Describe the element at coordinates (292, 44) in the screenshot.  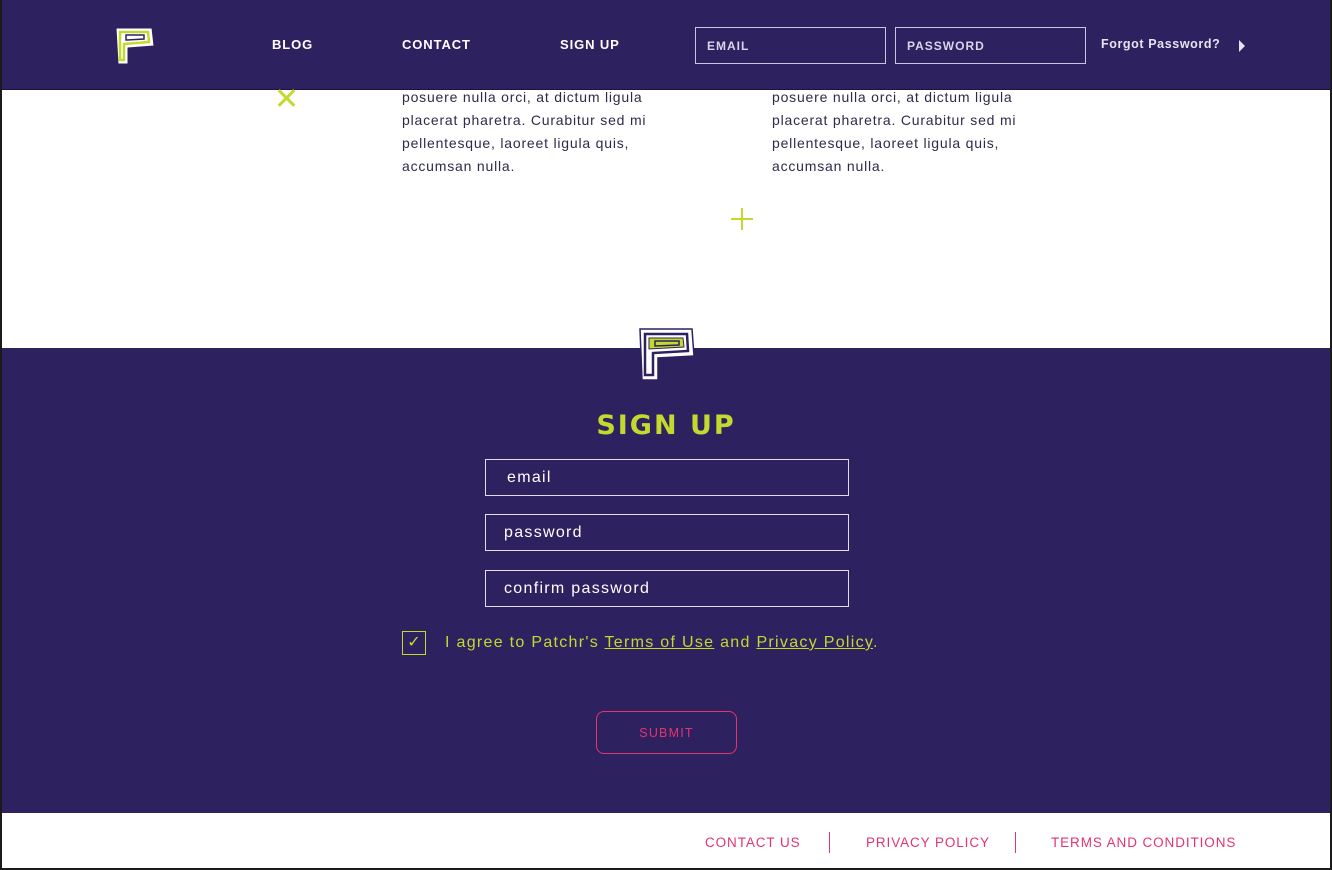
I see `nav-blog-link: BLOG` at that location.